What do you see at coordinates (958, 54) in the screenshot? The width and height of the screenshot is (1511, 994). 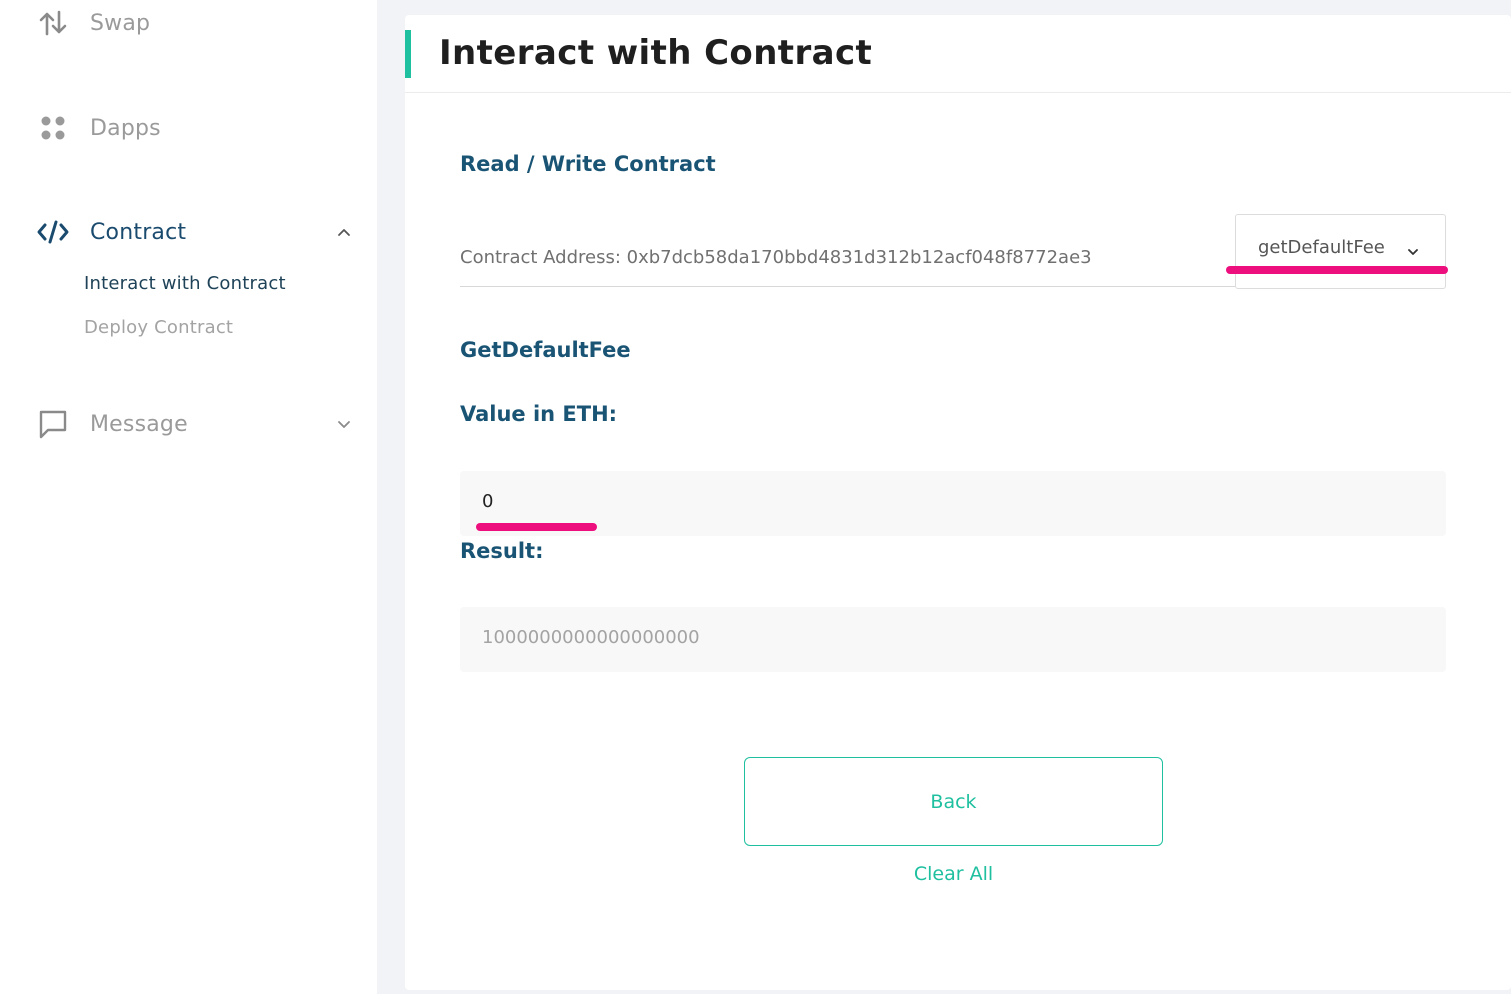 I see `card-header: Interact with Contract` at bounding box center [958, 54].